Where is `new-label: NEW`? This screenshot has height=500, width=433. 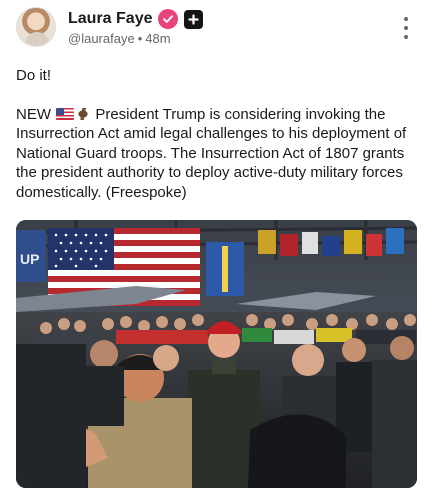
new-label: NEW is located at coordinates (33, 114).